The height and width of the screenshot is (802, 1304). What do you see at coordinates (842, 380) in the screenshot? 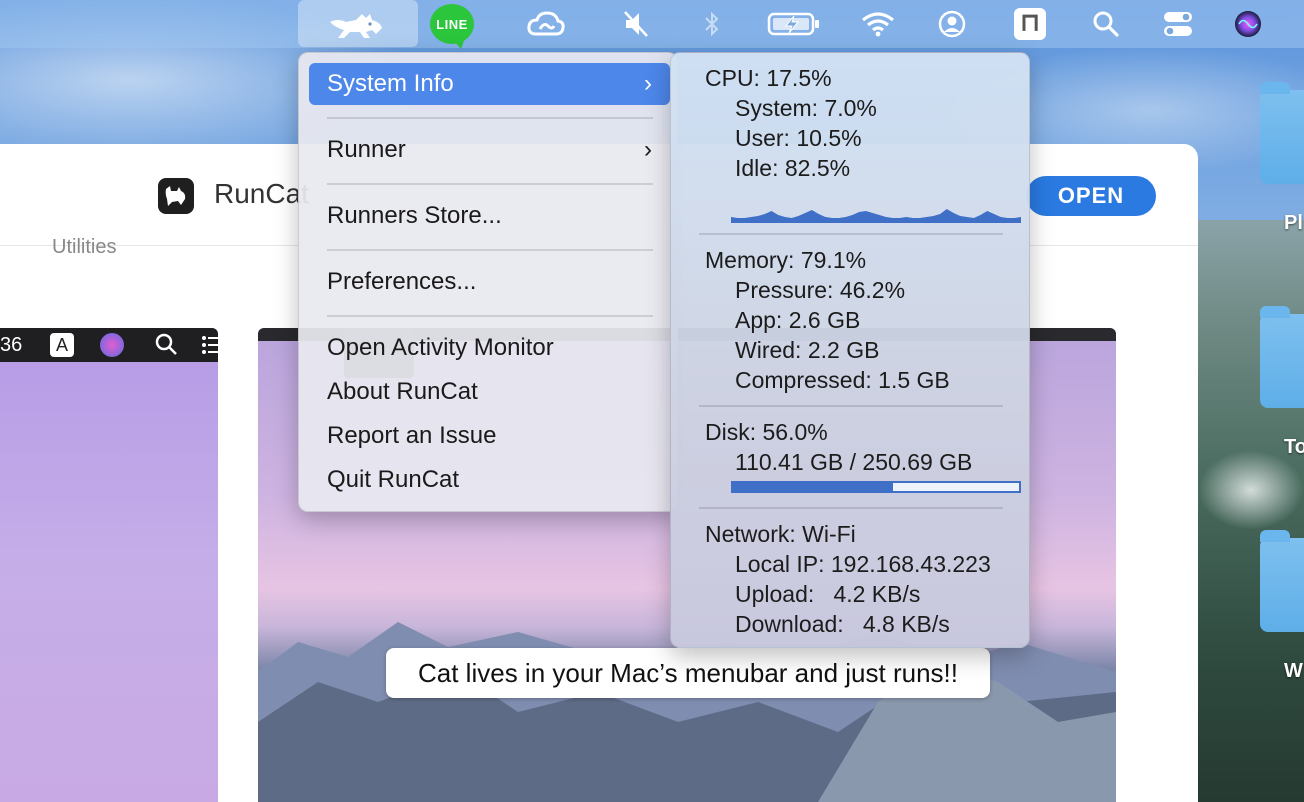
I see `memory-compressed: Compressed: 1.5 GB` at bounding box center [842, 380].